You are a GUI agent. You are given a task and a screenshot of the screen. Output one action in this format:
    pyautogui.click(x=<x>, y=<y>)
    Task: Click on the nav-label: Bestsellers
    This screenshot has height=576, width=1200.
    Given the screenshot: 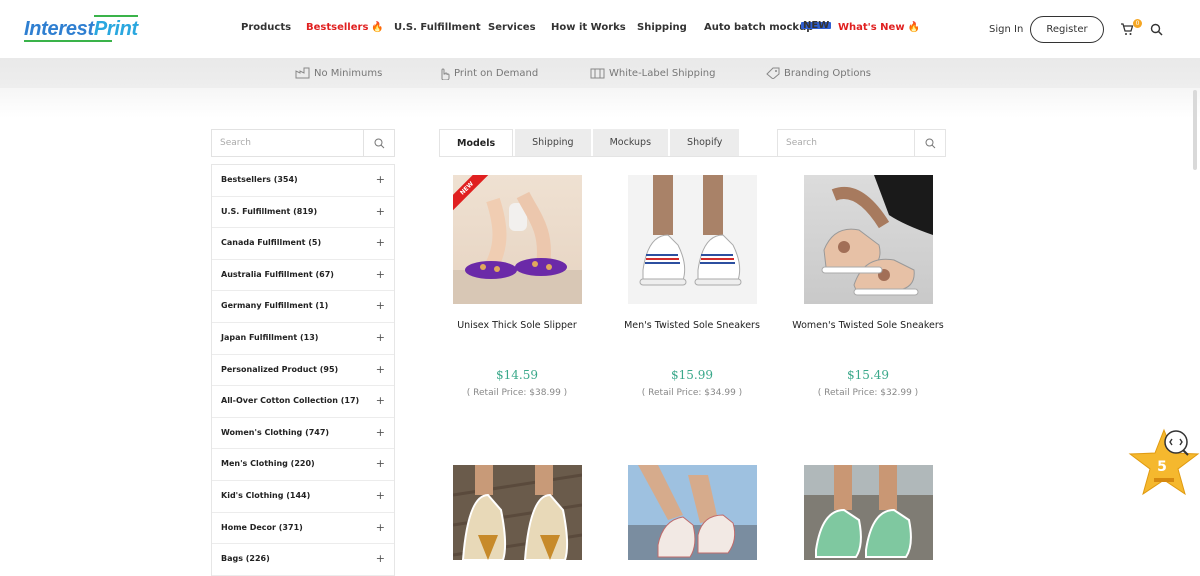 What is the action you would take?
    pyautogui.click(x=337, y=27)
    